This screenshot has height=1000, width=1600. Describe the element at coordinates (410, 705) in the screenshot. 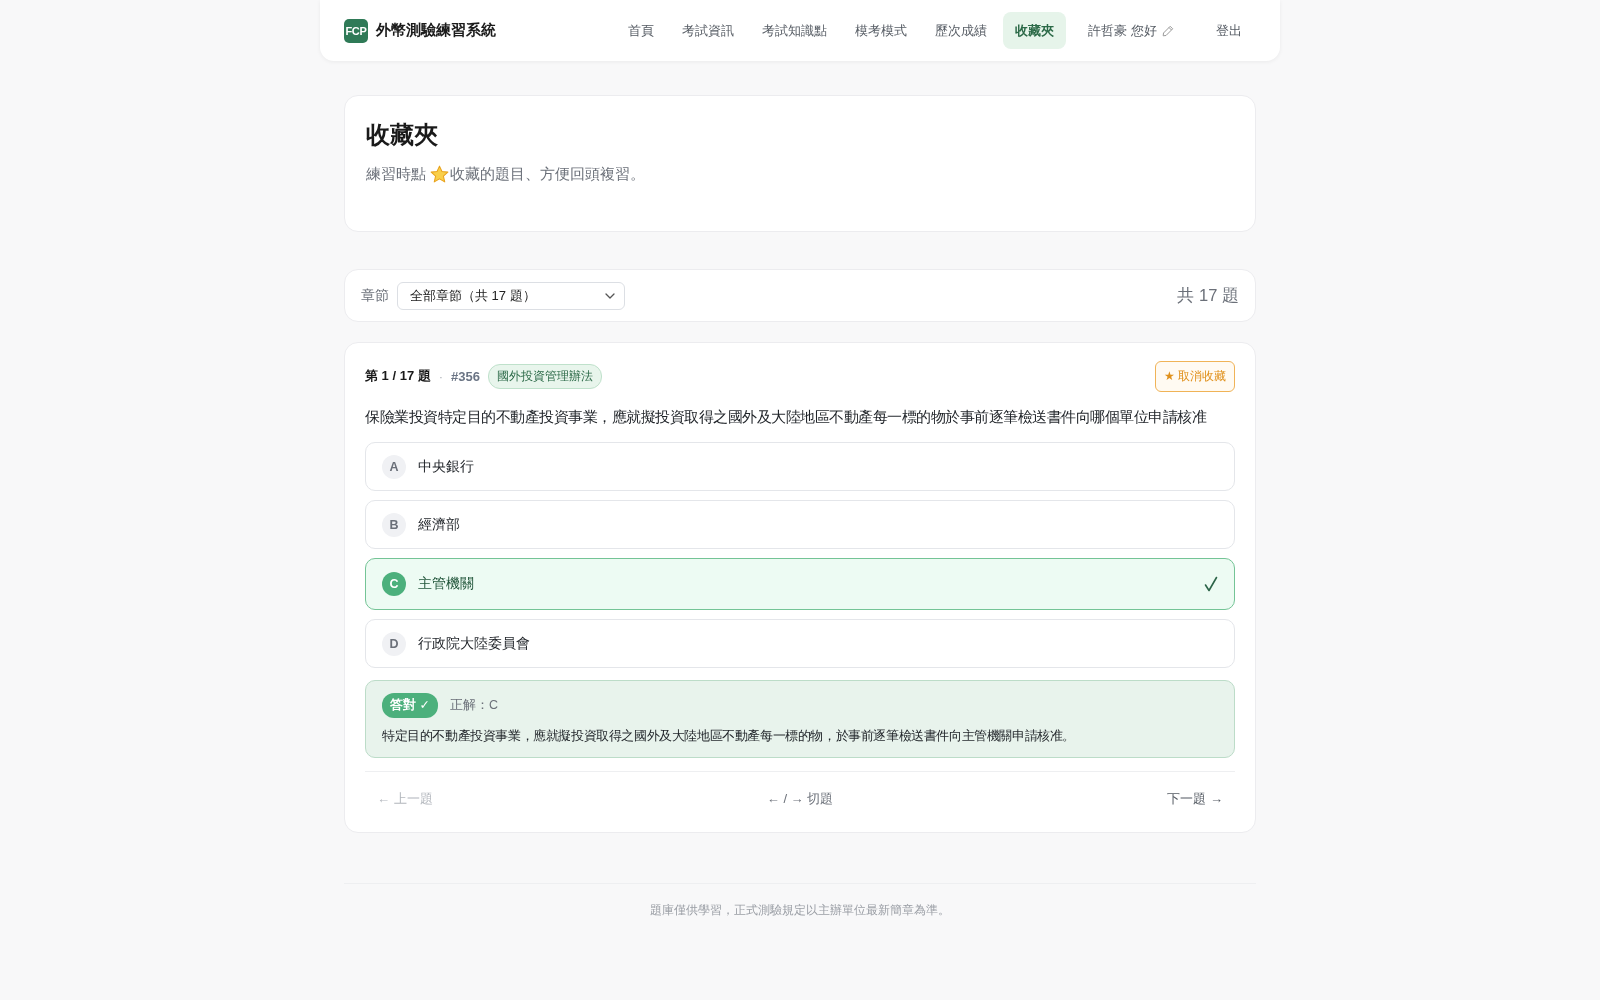

I see `correct-status: 答對 ✓` at that location.